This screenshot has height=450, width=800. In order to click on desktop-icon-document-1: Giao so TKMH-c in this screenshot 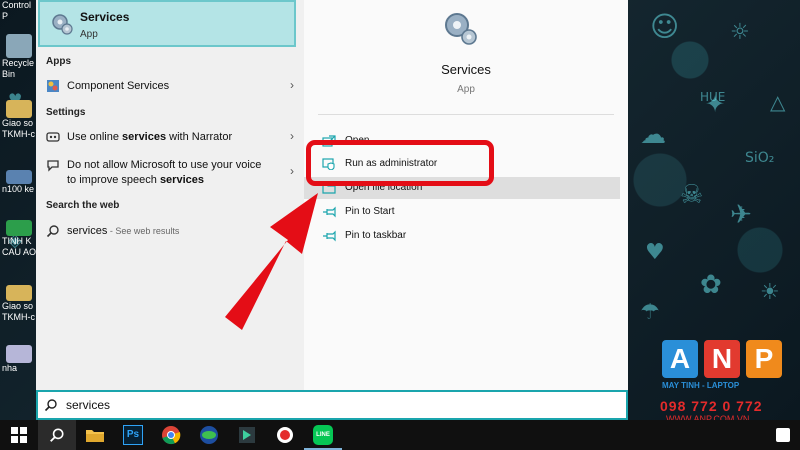, I will do `click(20, 120)`.